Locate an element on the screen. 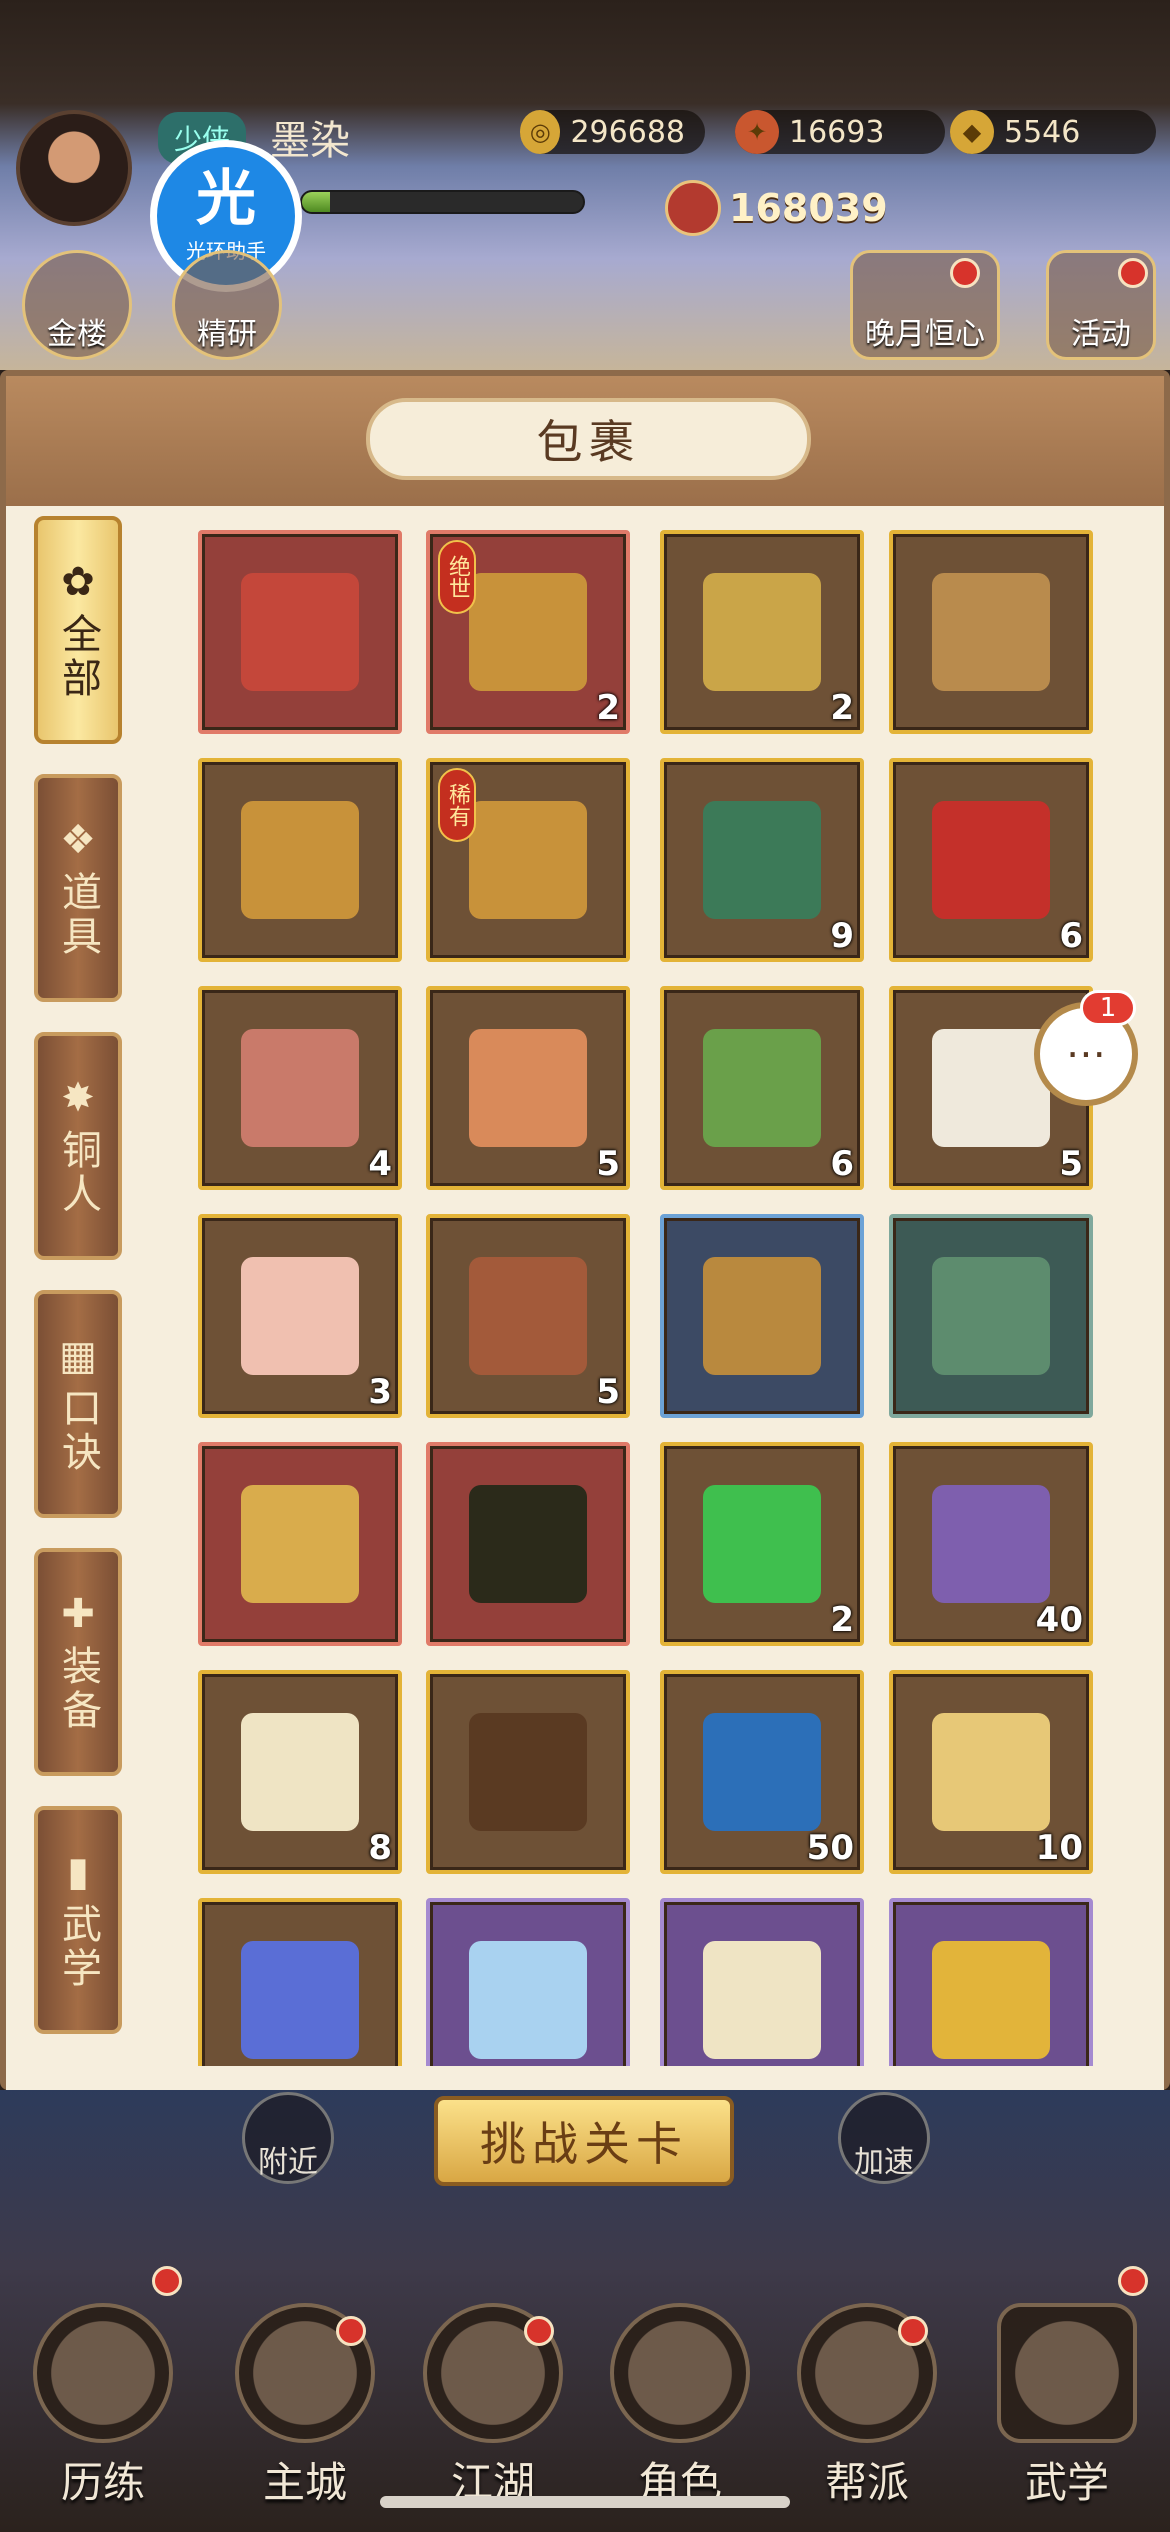  jingyan-button: 精研 is located at coordinates (227, 305).